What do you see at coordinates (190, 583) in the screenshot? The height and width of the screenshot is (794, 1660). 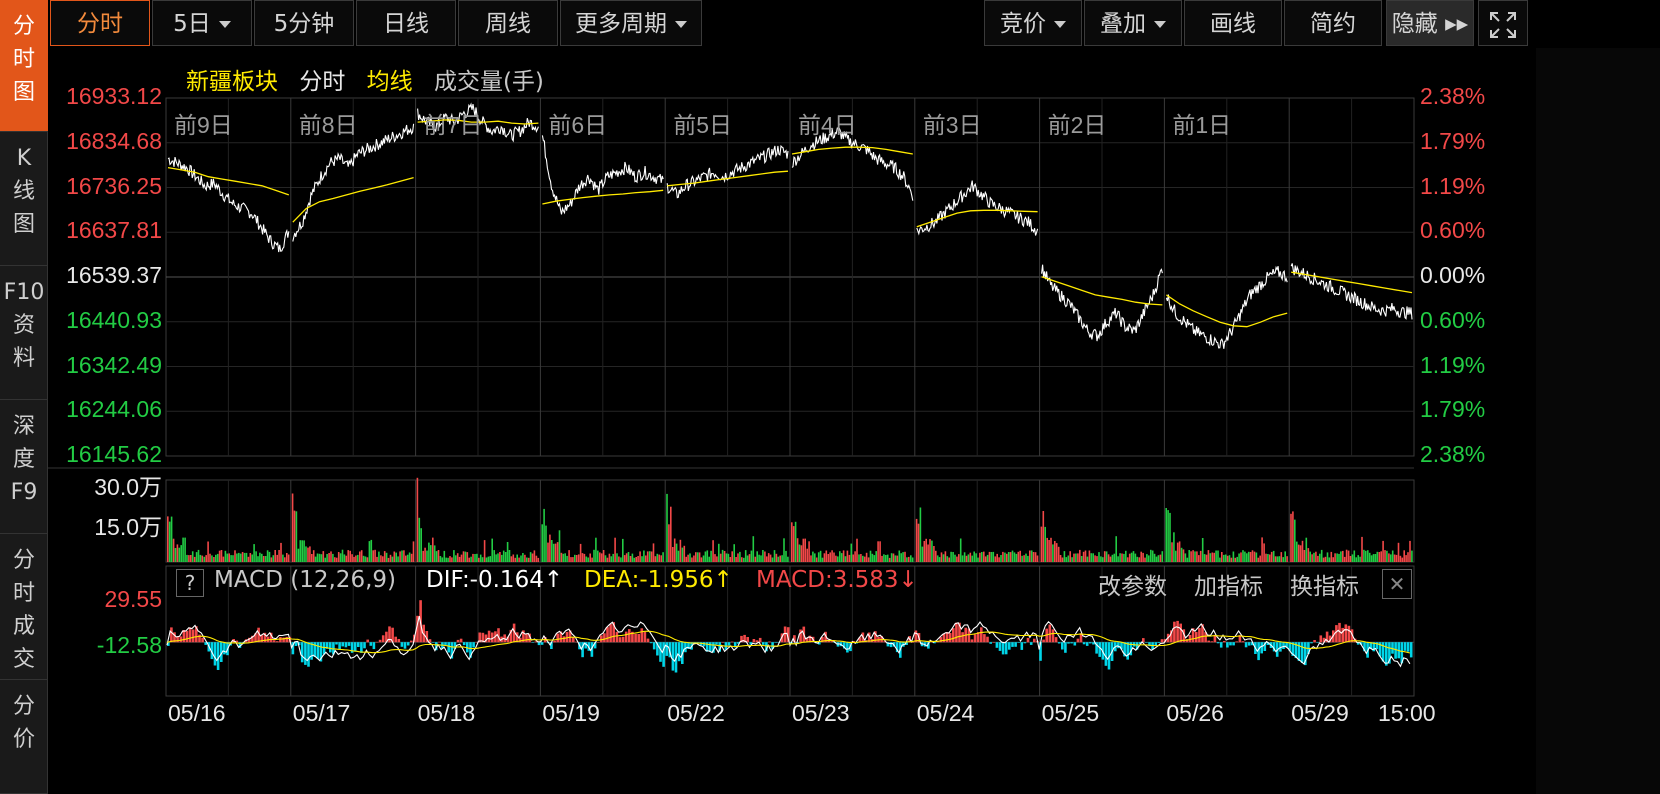 I see `help-icon: ?` at bounding box center [190, 583].